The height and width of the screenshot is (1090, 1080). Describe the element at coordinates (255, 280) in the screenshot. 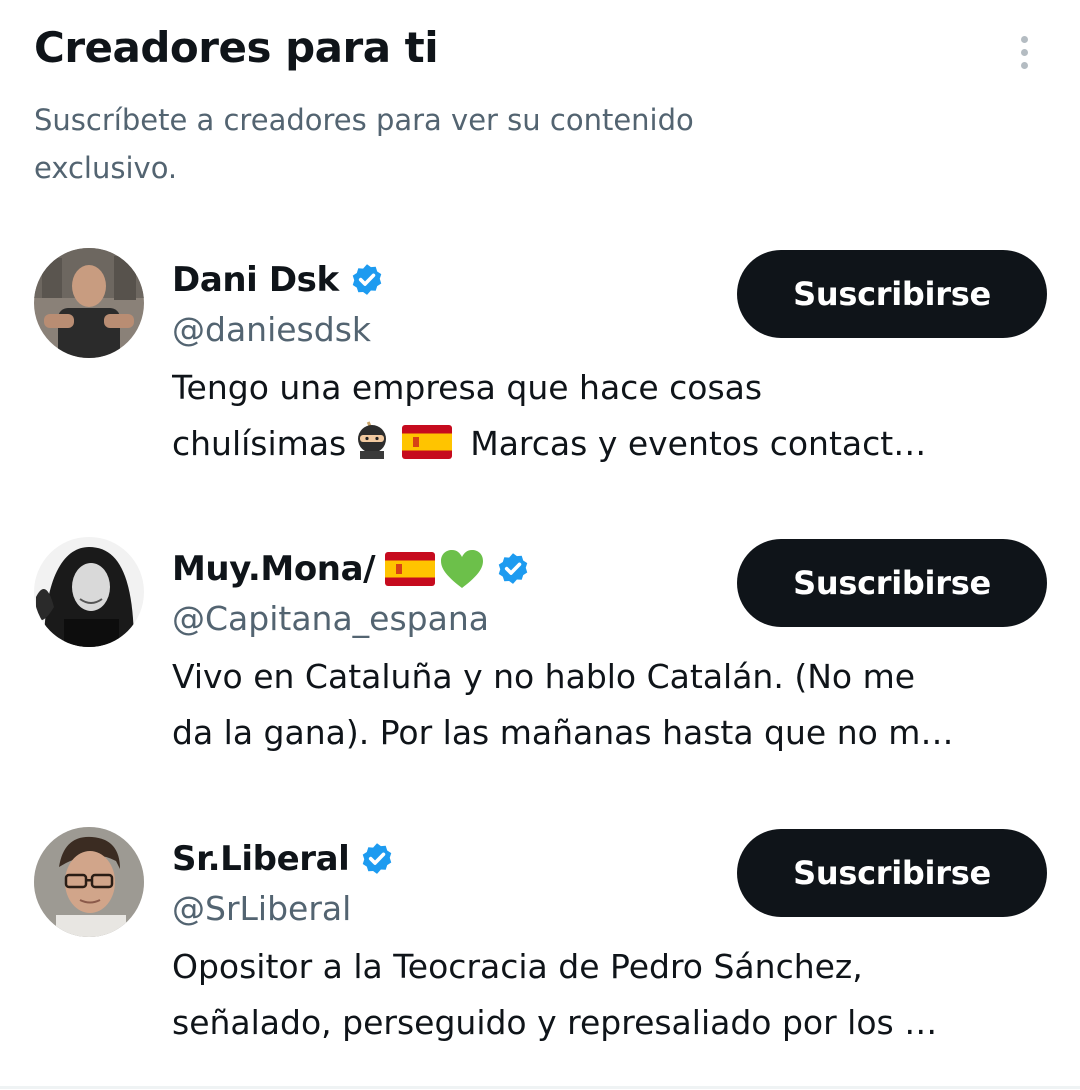

I see `creator-name: Dani Dsk` at that location.